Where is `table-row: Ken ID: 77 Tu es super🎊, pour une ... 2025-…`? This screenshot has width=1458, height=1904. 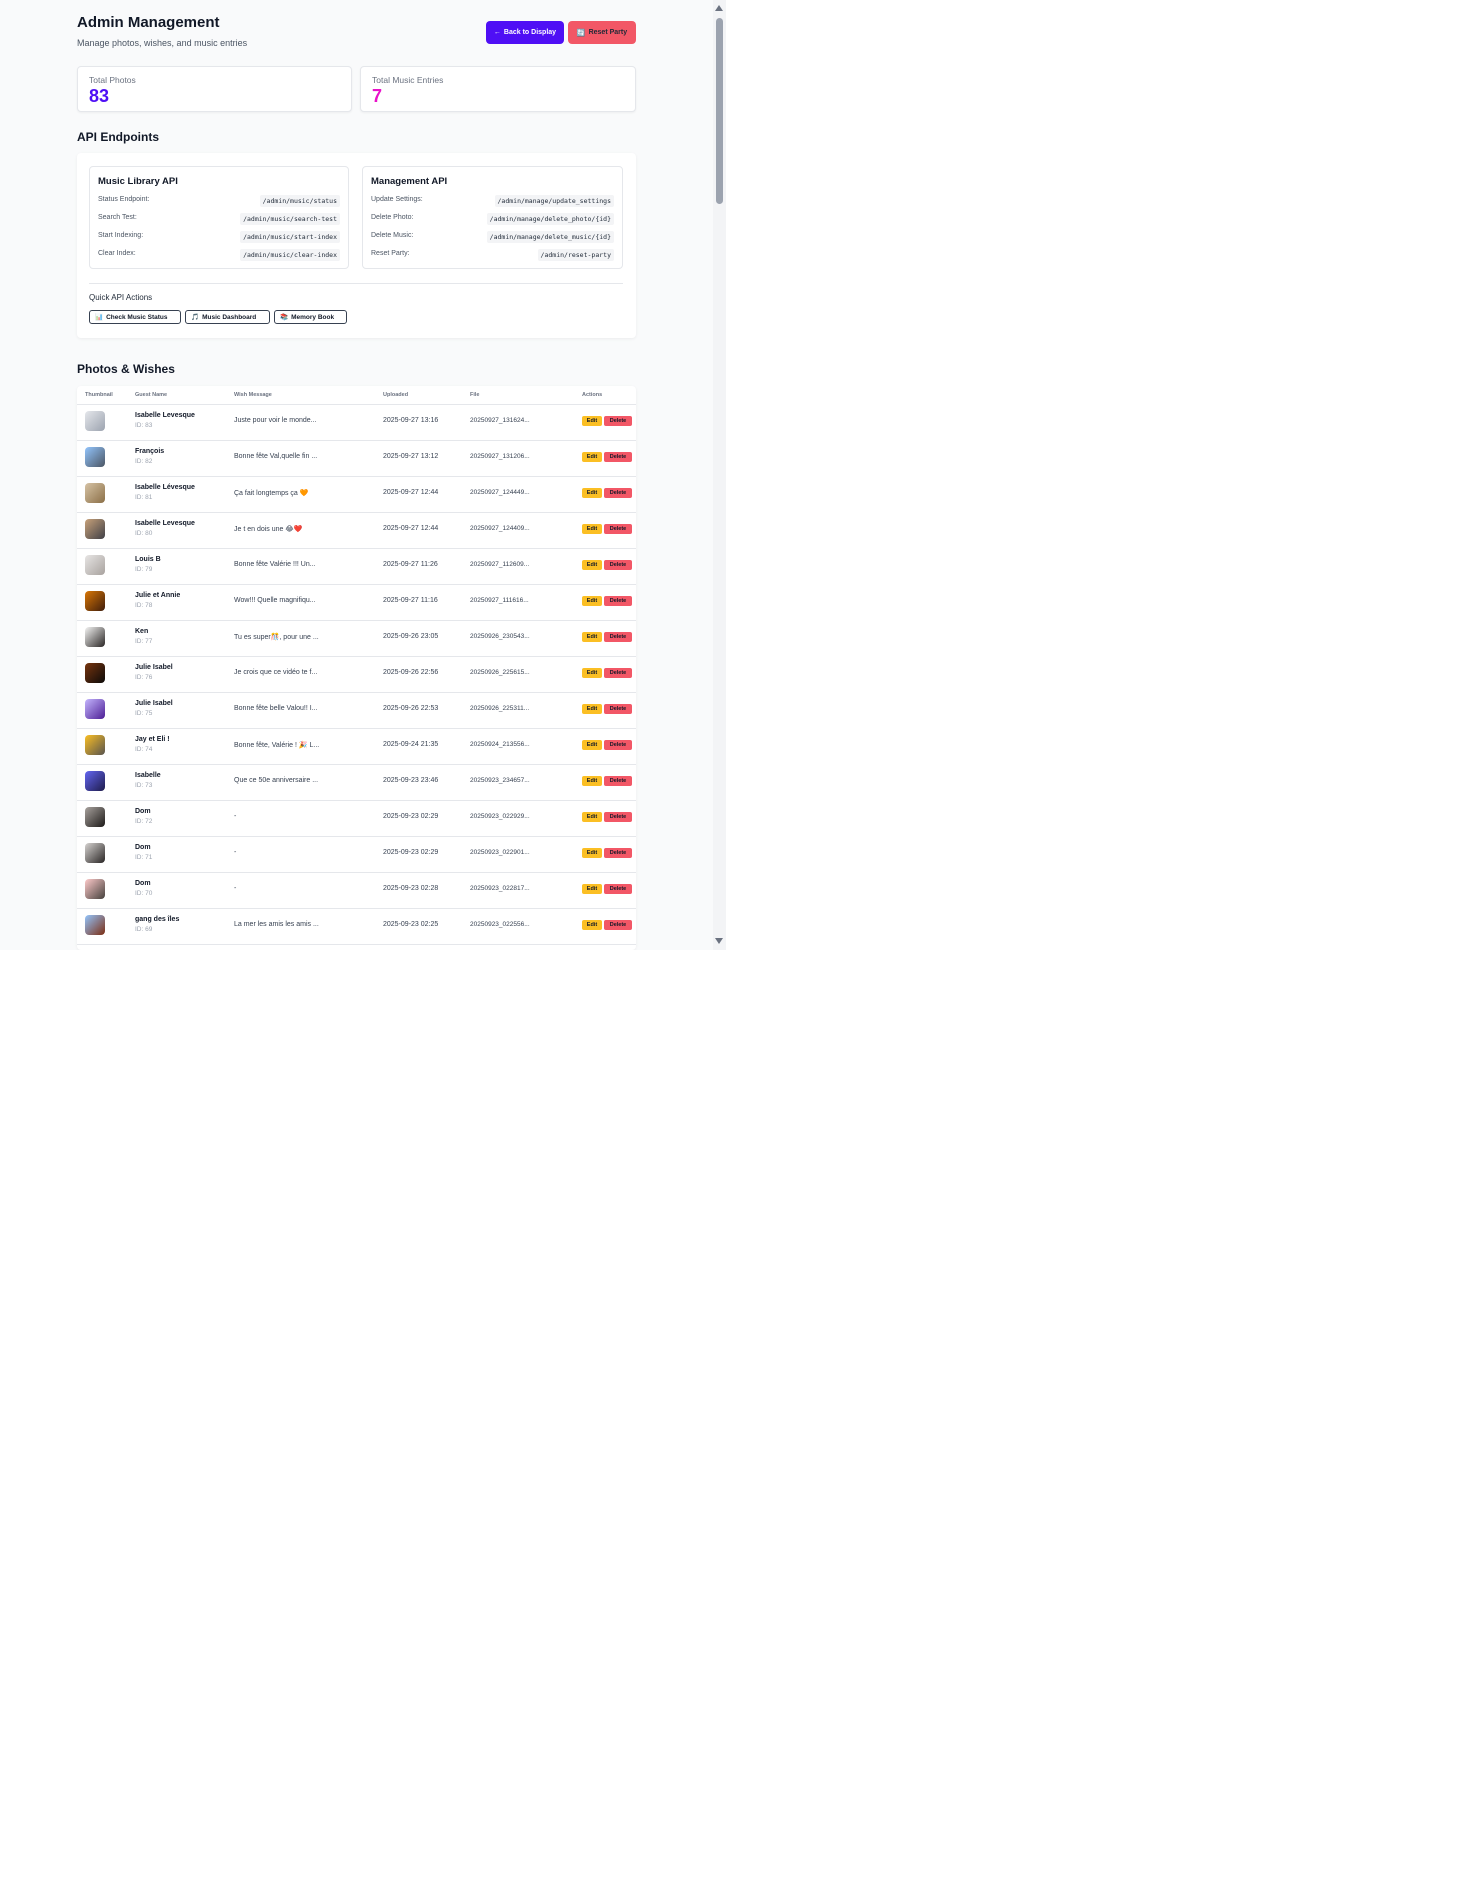
table-row: Ken ID: 77 Tu es super🎊, pour une ... 2025-… is located at coordinates (356, 638).